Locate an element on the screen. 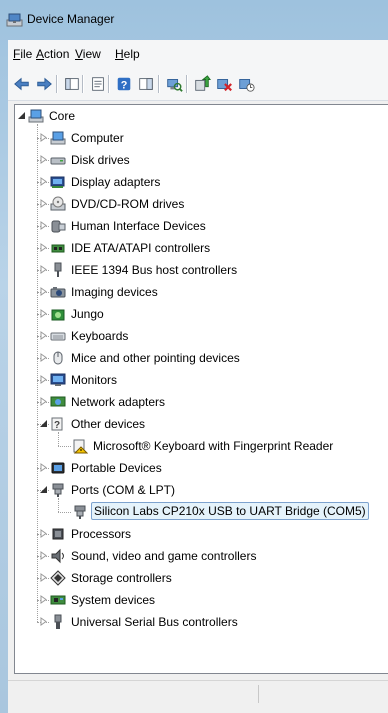 Image resolution: width=388 pixels, height=713 pixels. scan-hardware-changes-button is located at coordinates (174, 84).